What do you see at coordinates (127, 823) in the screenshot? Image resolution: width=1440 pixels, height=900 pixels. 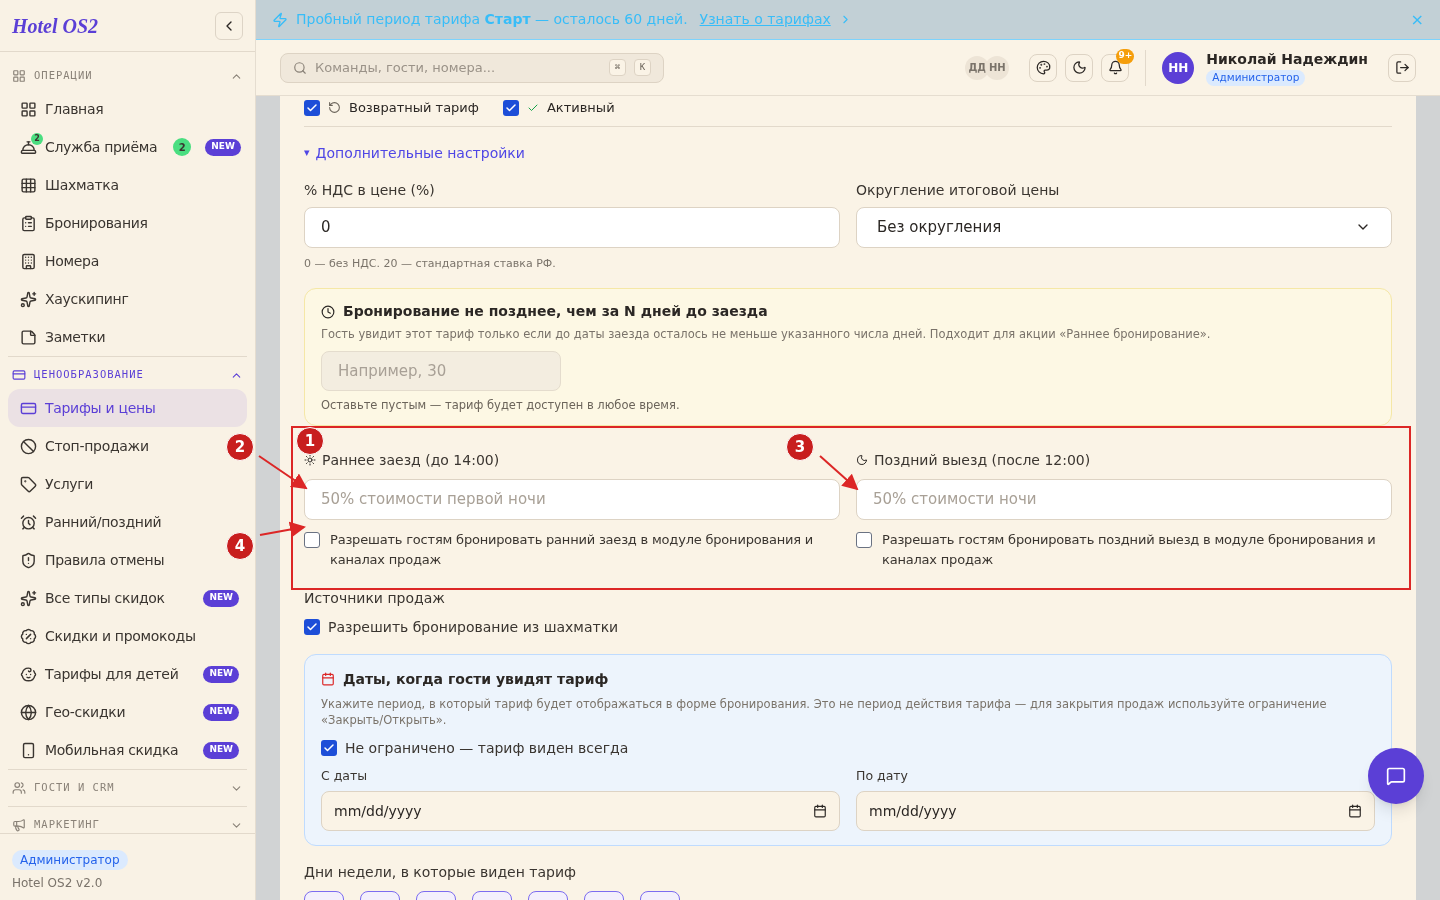 I see `section-header: МАРКЕТИНГ` at bounding box center [127, 823].